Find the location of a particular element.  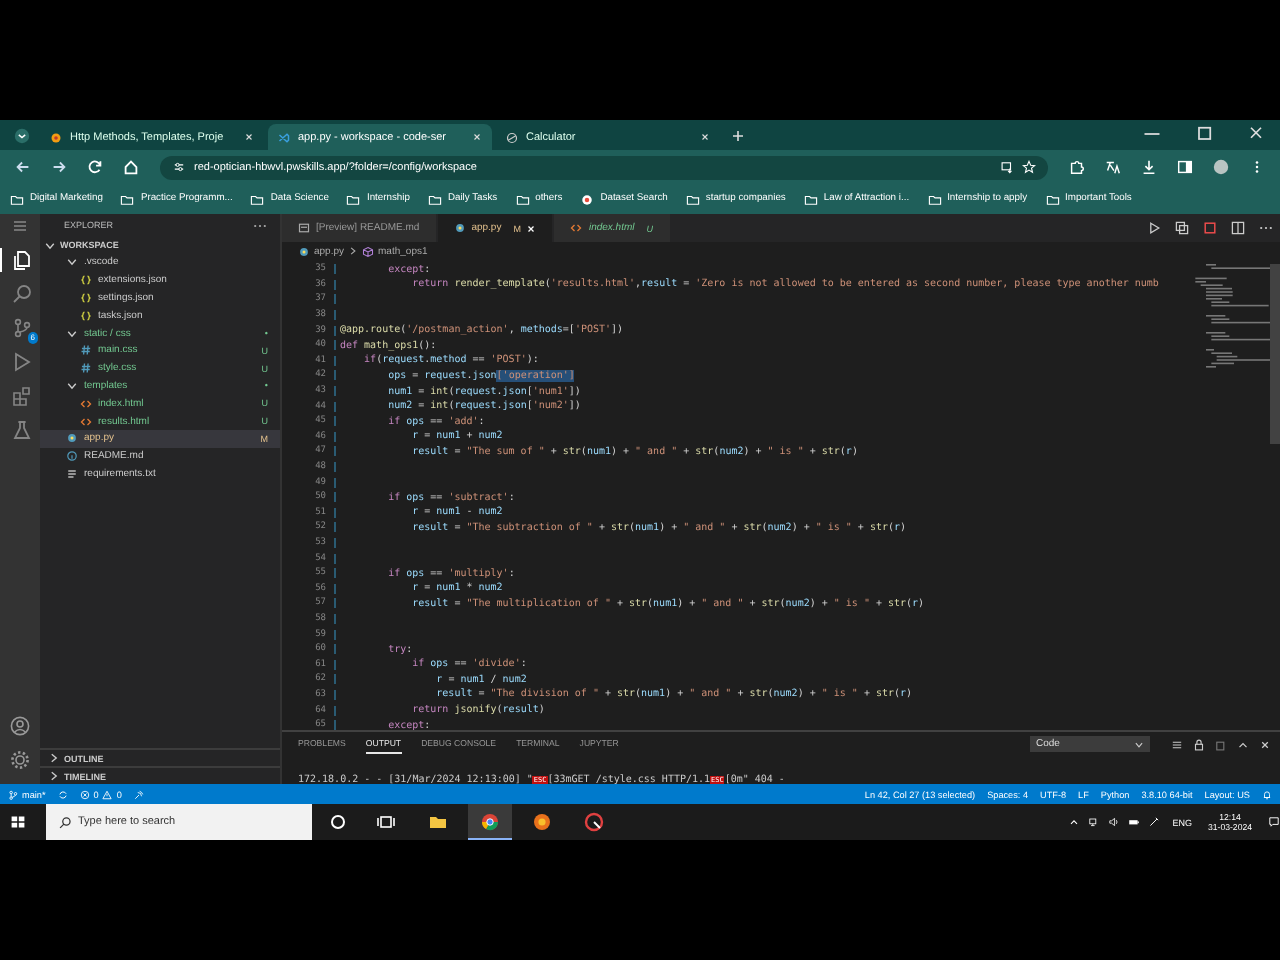

list-icon is located at coordinates (1177, 744).